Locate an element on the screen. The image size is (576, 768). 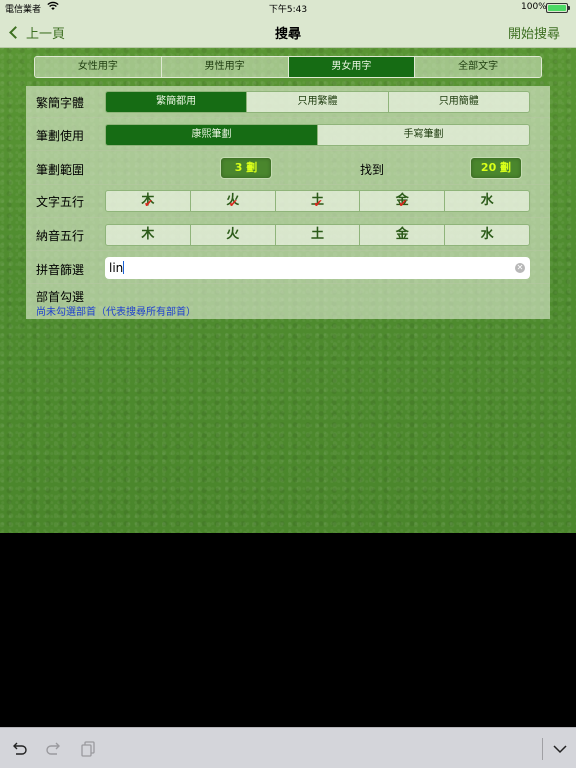
element-earth: 土 ✔ is located at coordinates (318, 201).